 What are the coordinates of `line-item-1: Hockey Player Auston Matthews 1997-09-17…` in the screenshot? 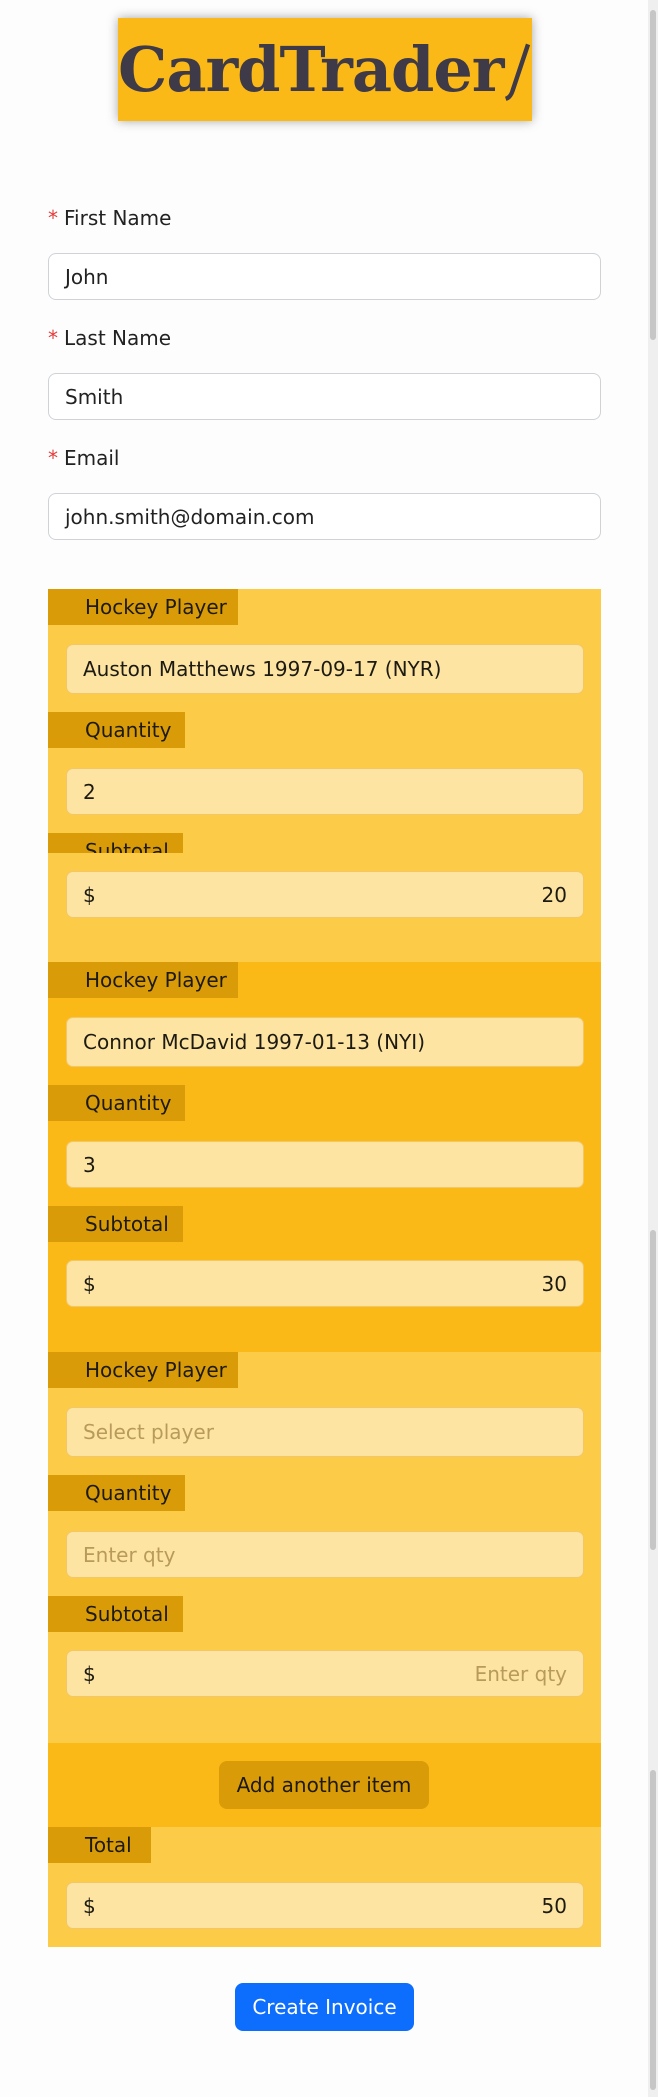 It's located at (324, 775).